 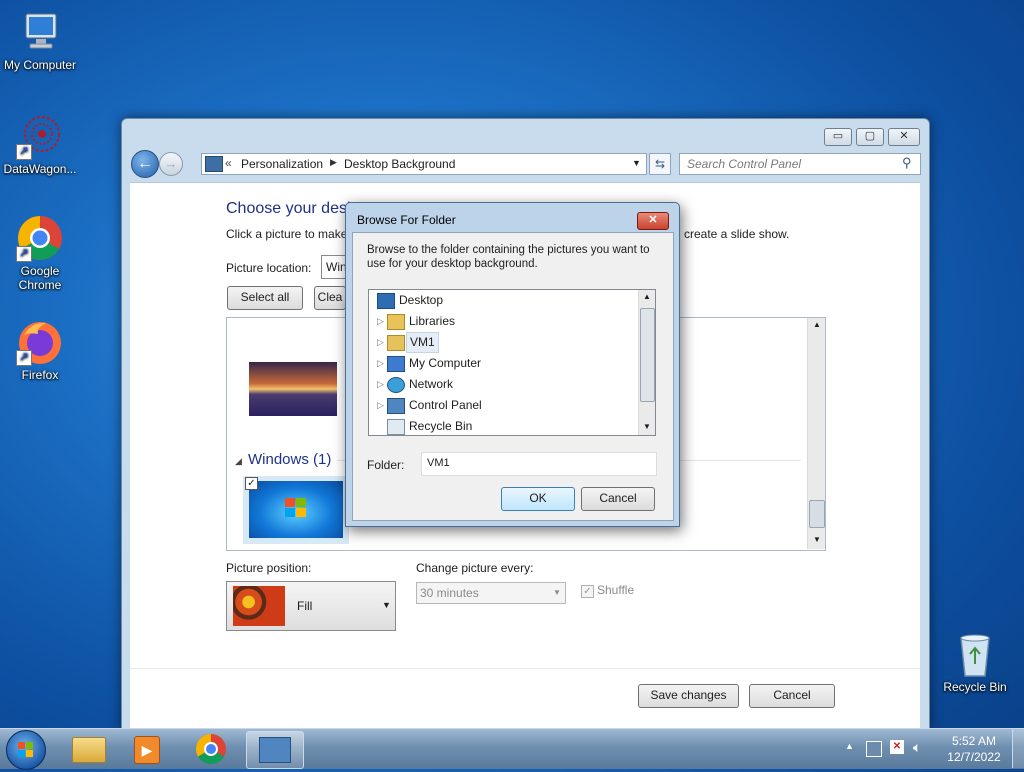 I want to click on clock-date: 12/7/2022, so click(x=974, y=757).